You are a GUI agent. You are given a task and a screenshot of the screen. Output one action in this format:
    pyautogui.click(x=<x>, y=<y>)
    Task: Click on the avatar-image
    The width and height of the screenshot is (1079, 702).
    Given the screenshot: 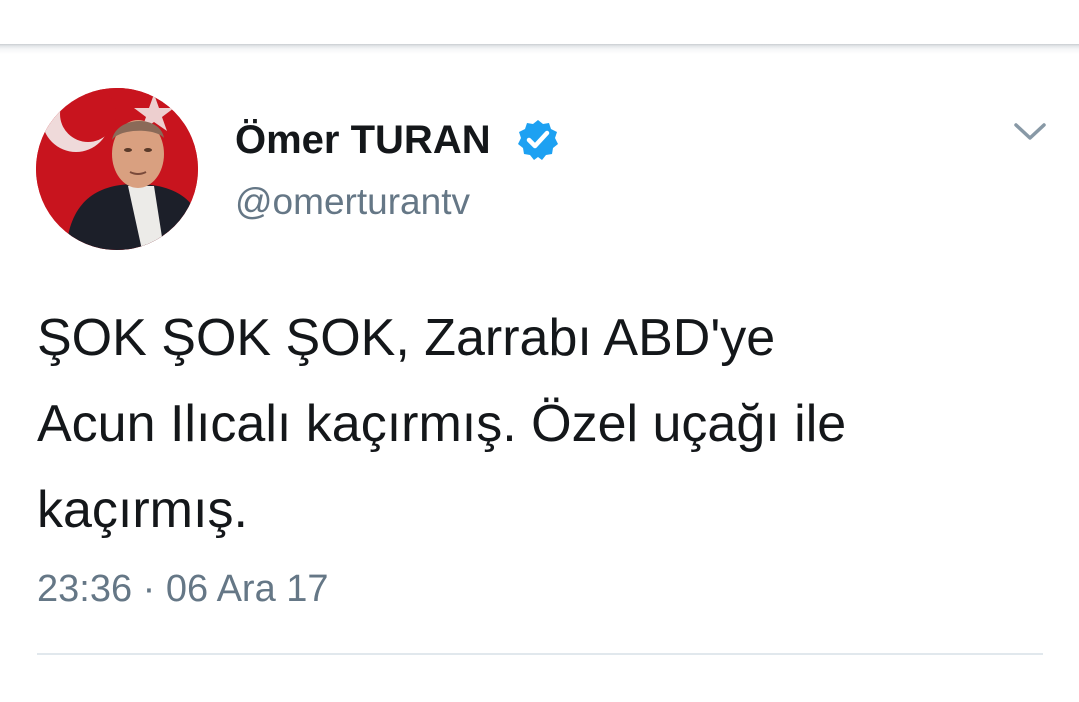 What is the action you would take?
    pyautogui.click(x=117, y=169)
    